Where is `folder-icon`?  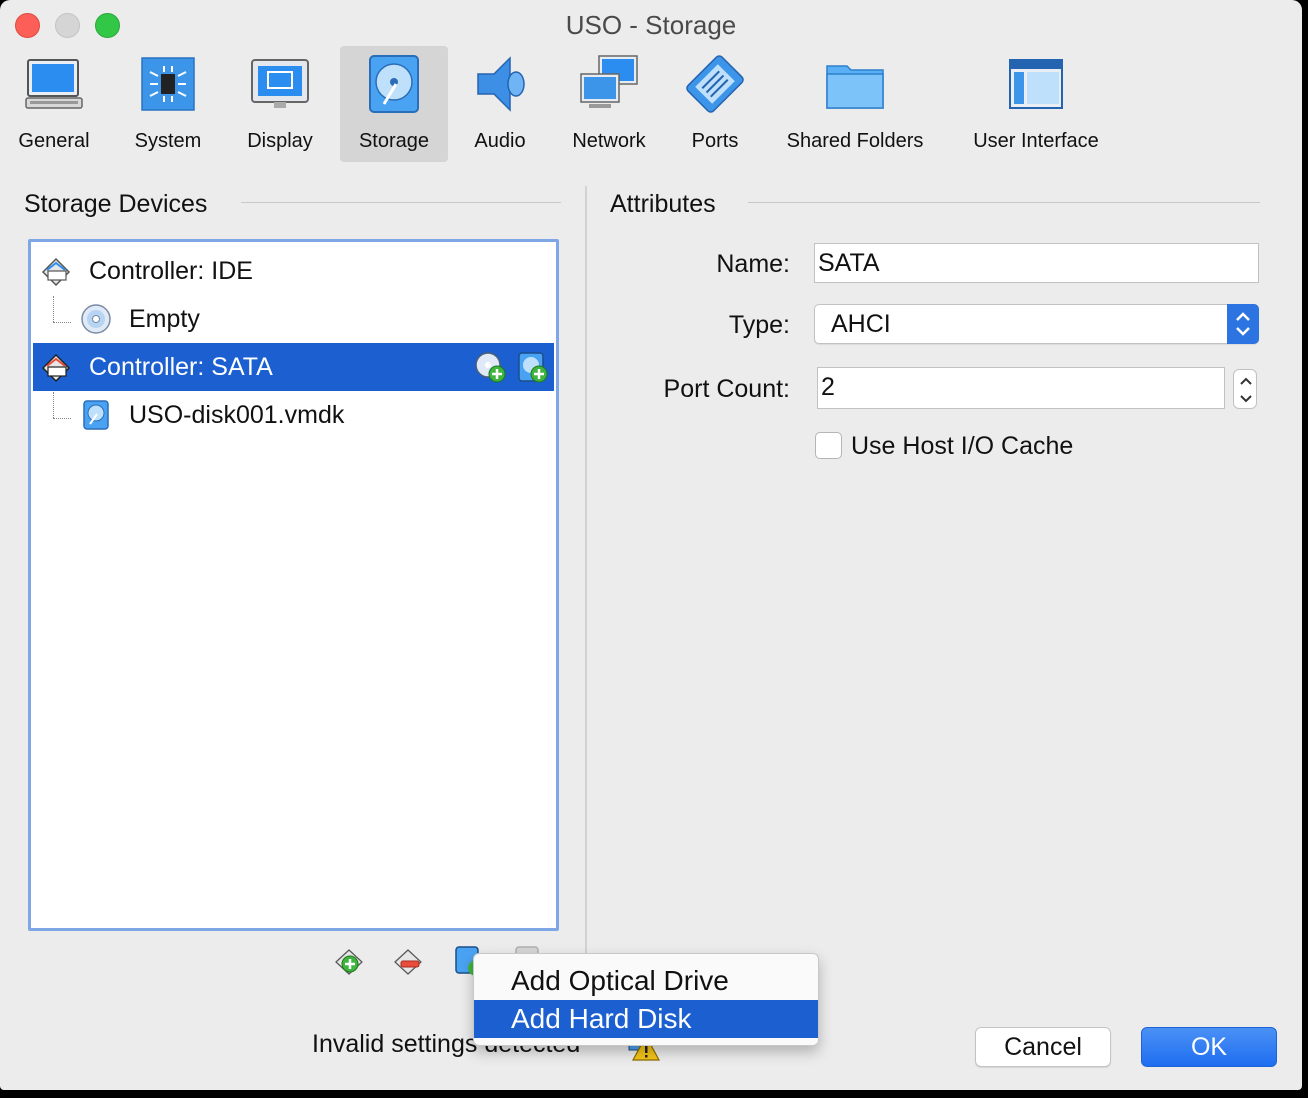 folder-icon is located at coordinates (855, 87).